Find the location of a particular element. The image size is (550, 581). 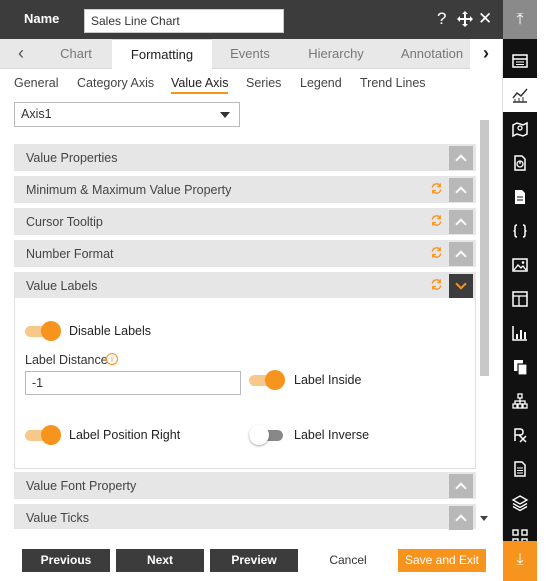

label-inside-toggle is located at coordinates (267, 380).